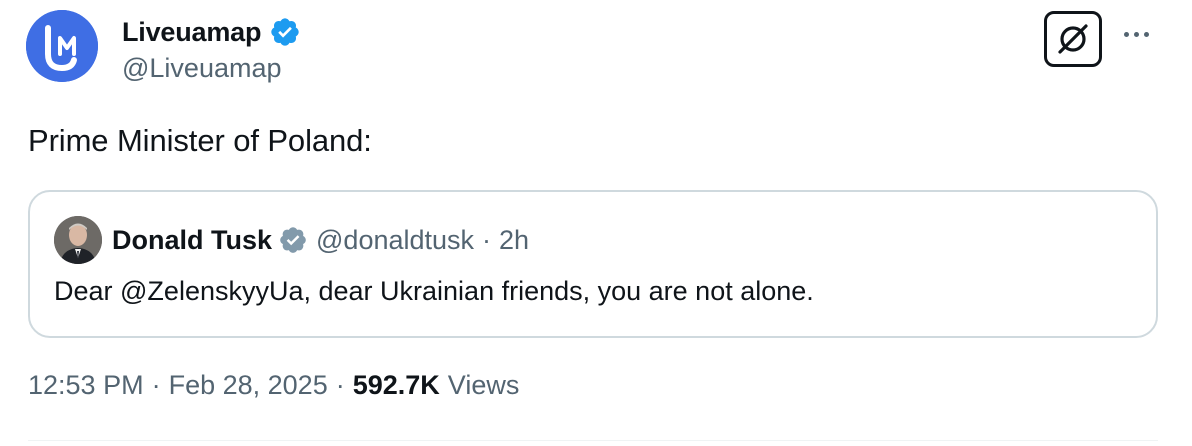 Image resolution: width=1192 pixels, height=446 pixels. I want to click on author-avatar, so click(62, 46).